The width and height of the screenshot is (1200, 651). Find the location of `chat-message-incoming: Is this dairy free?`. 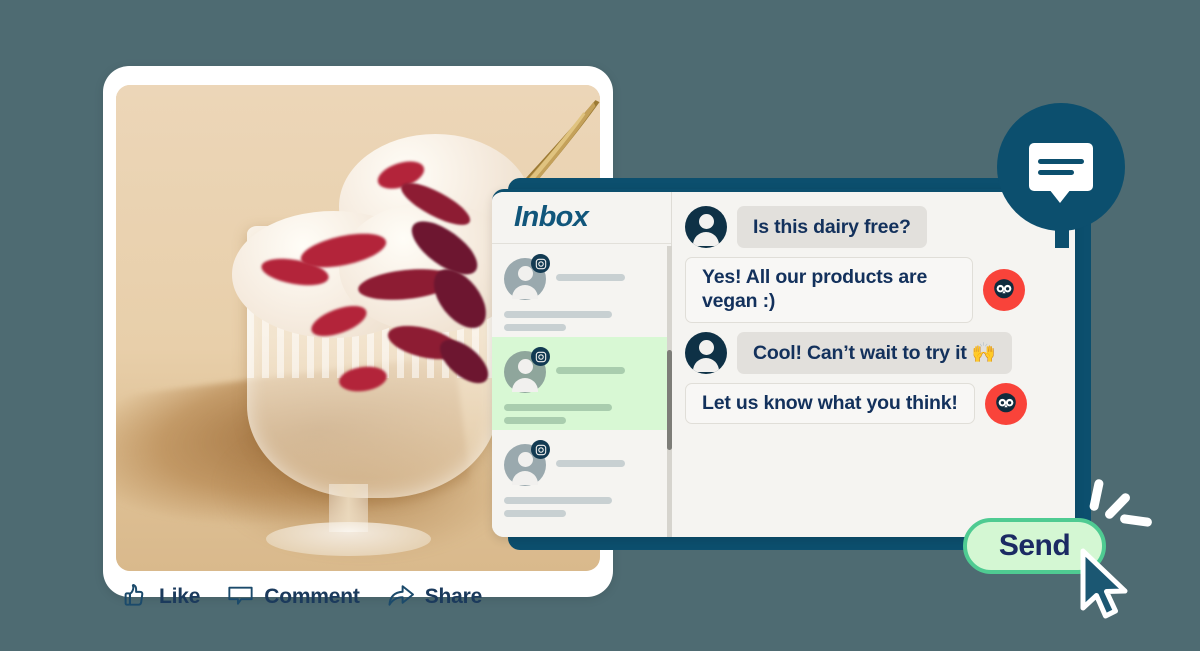

chat-message-incoming: Is this dairy free? is located at coordinates (870, 227).